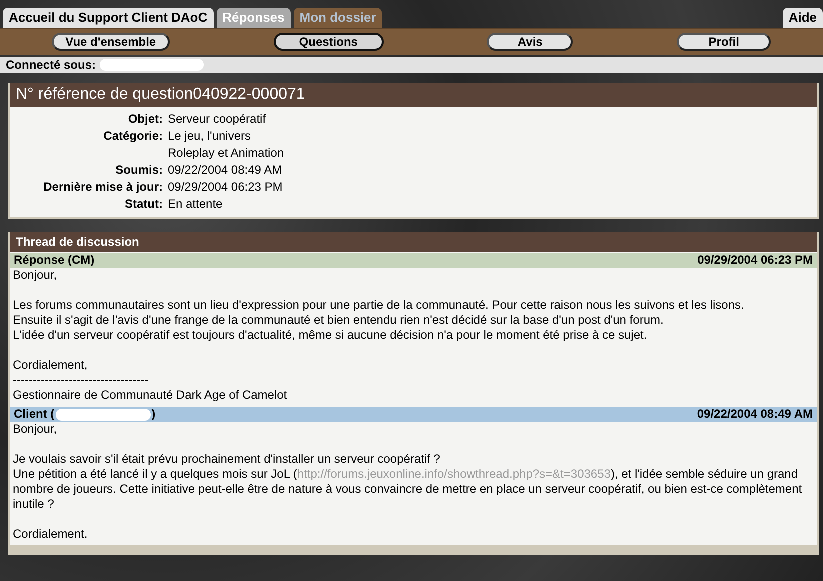  I want to click on login-label: Connecté sous:, so click(51, 65).